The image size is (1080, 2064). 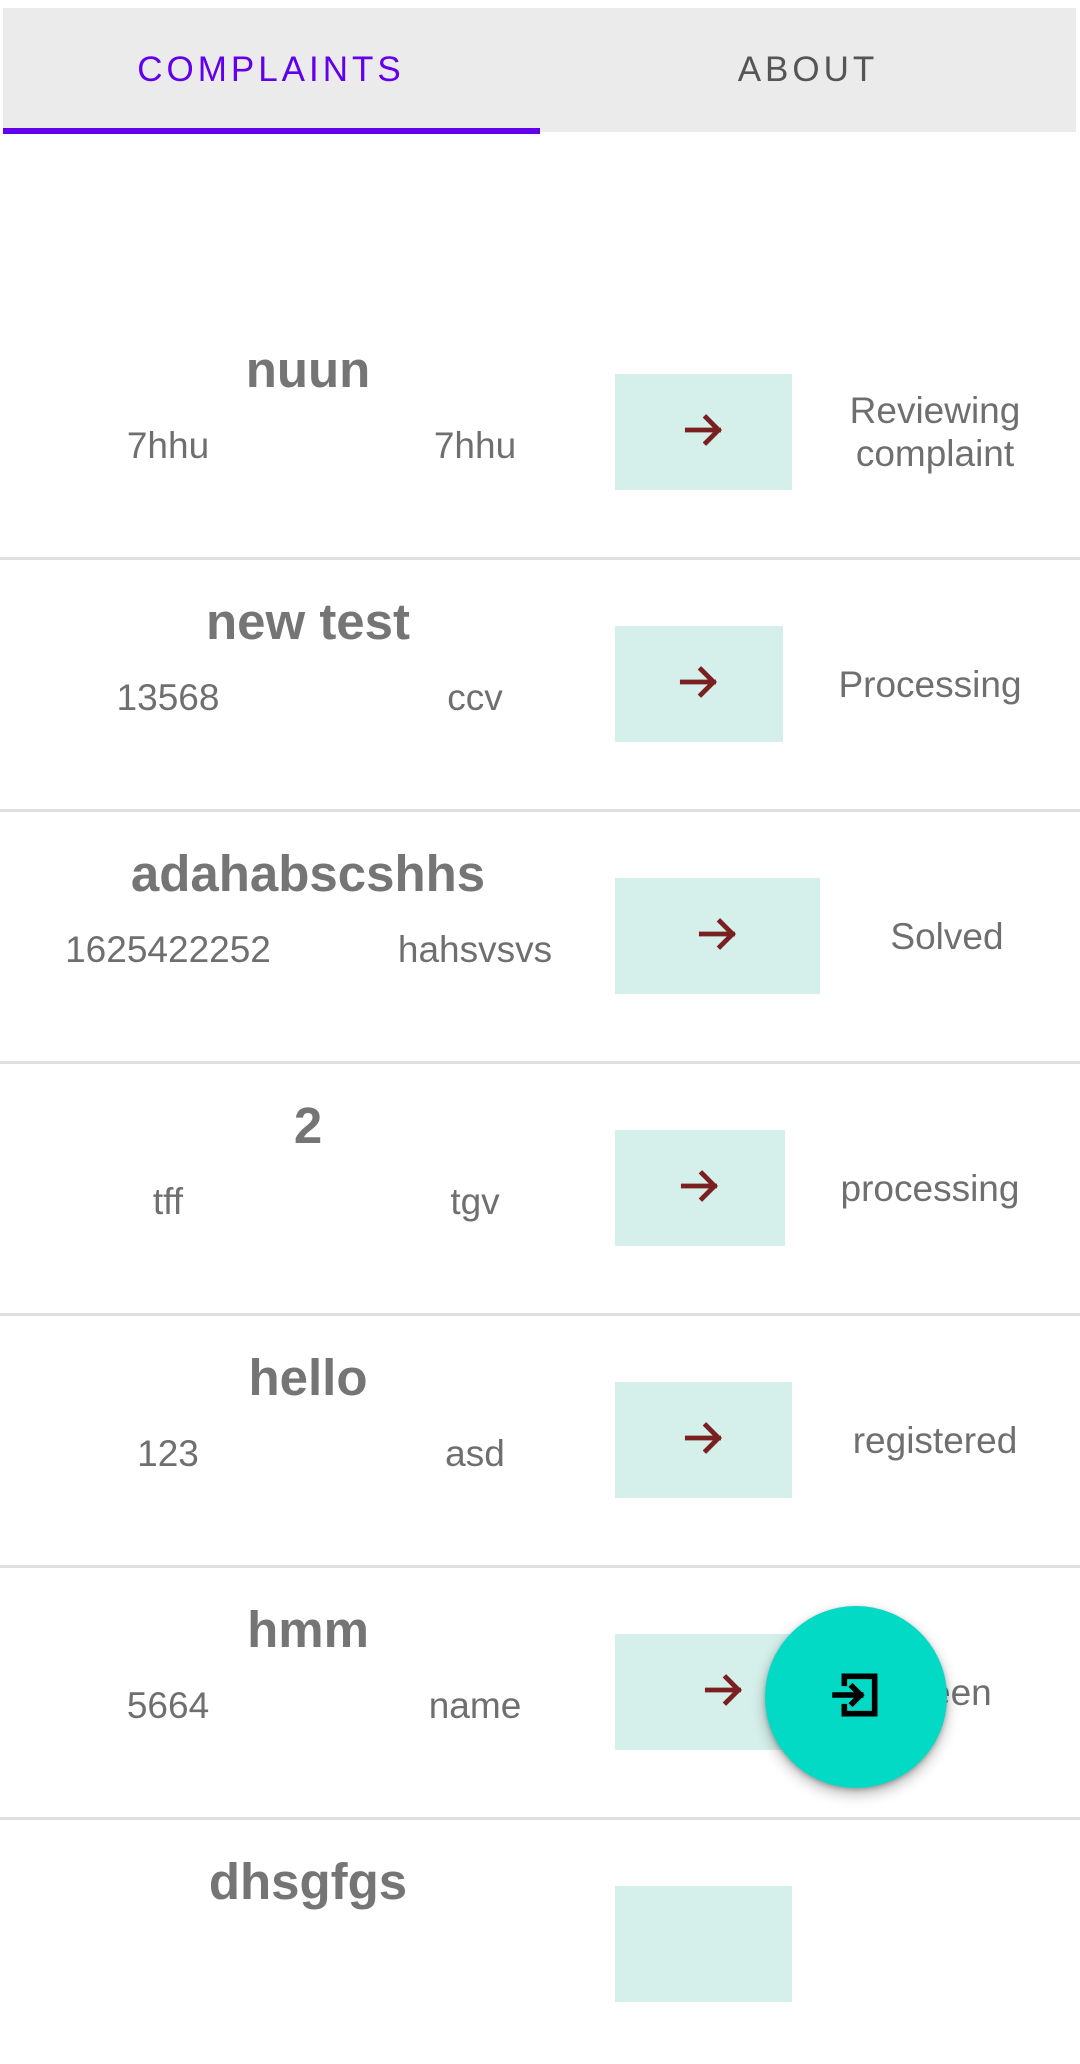 I want to click on list-item: adahabscshhs 1625422252 hahsvsvs Solved, so click(x=540, y=934).